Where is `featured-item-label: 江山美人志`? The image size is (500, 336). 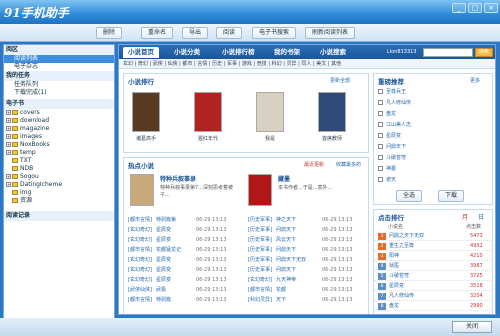
featured-item-label: 江山美人志 is located at coordinates (398, 125).